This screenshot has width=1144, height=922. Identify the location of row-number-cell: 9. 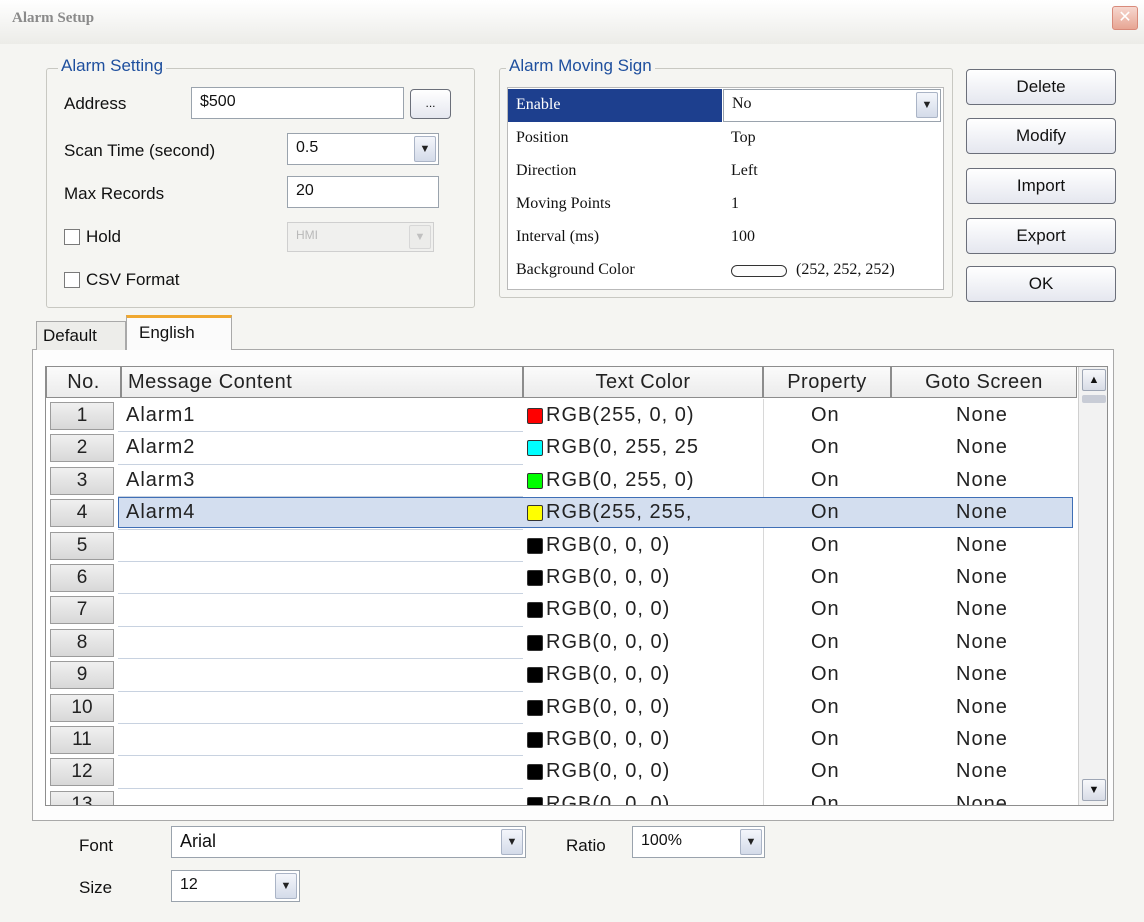
(82, 675).